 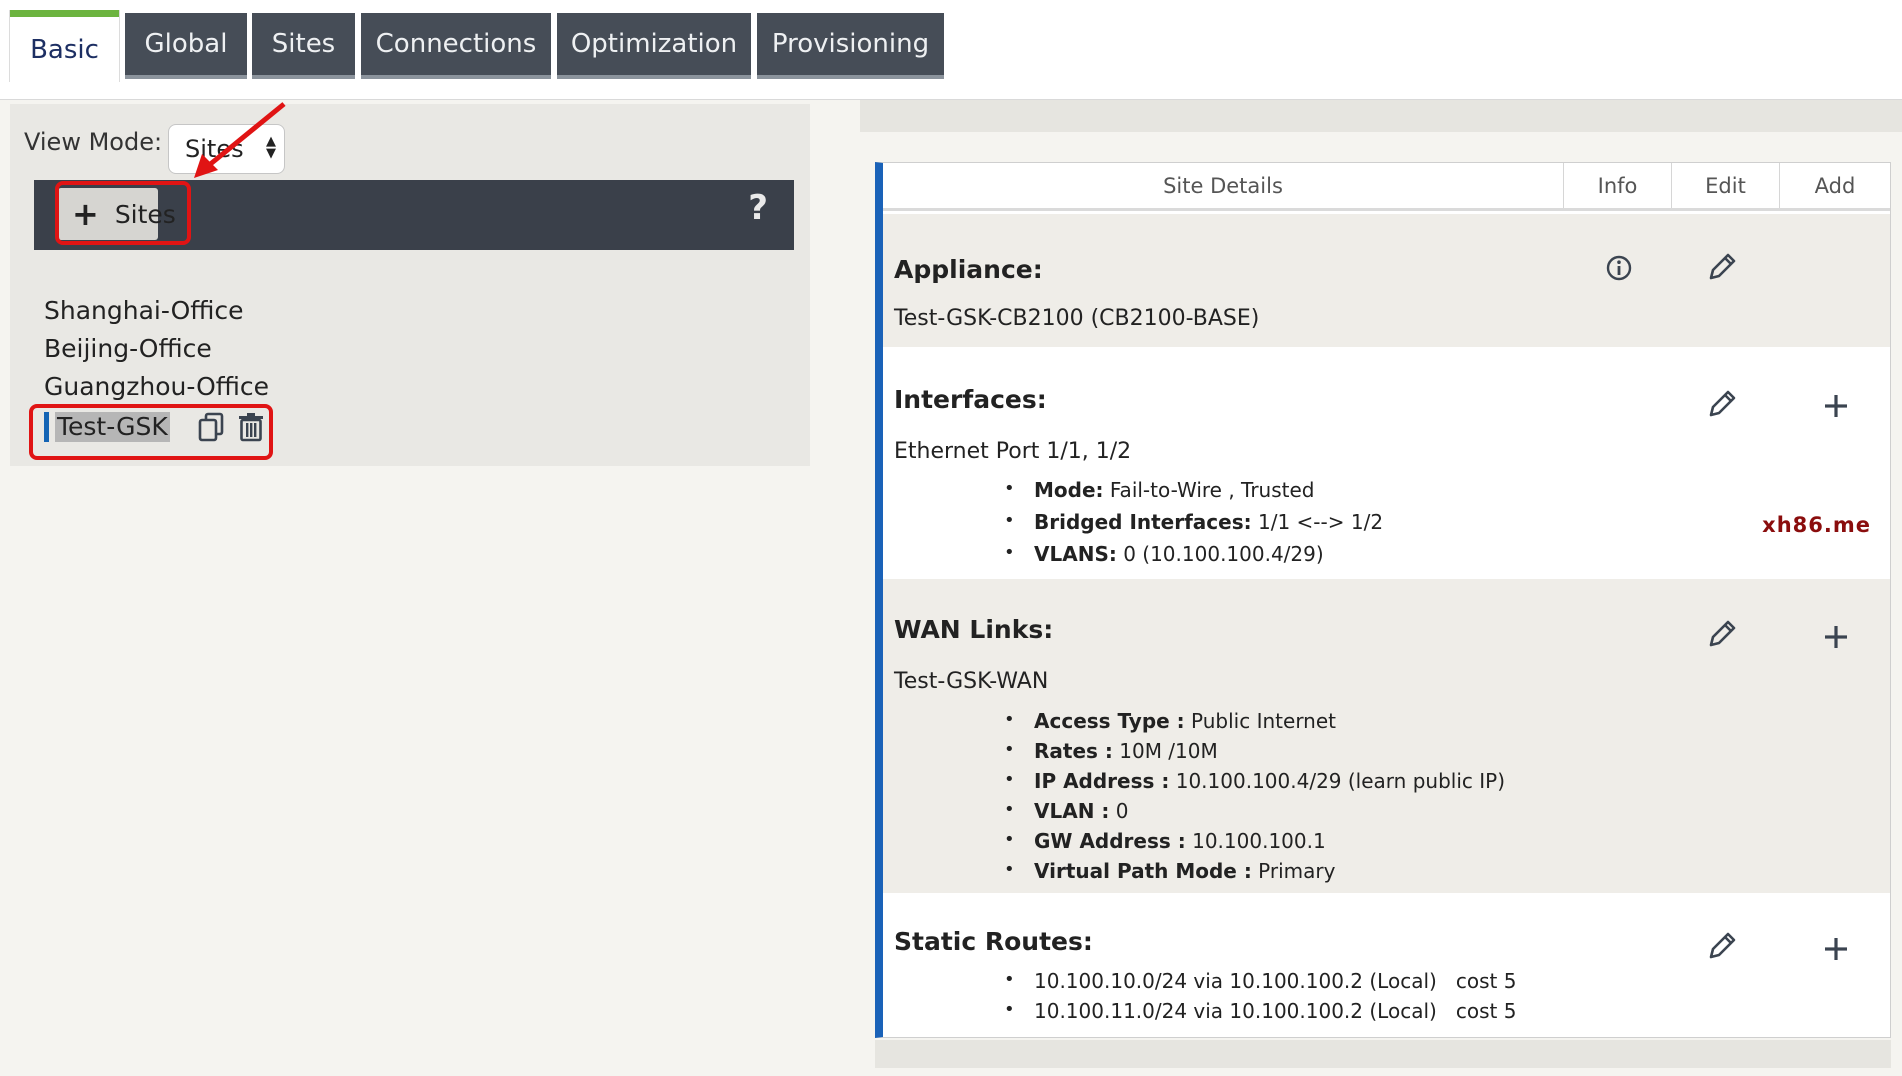 What do you see at coordinates (971, 681) in the screenshot?
I see `wan-link-name: Test-GSK-WAN` at bounding box center [971, 681].